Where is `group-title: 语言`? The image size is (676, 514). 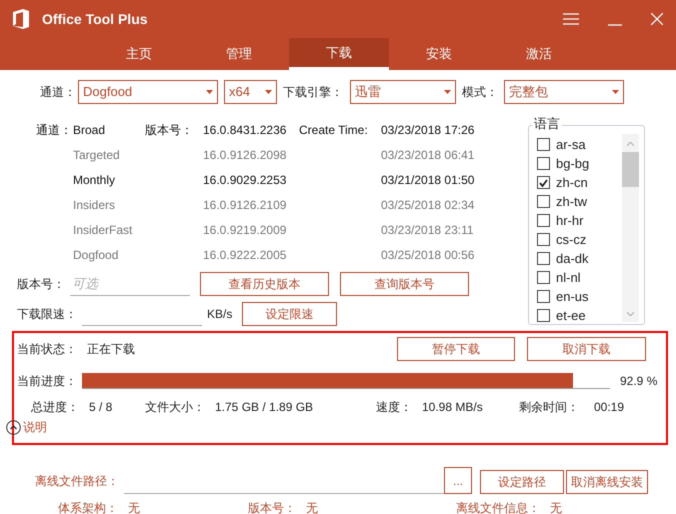 group-title: 语言 is located at coordinates (547, 124).